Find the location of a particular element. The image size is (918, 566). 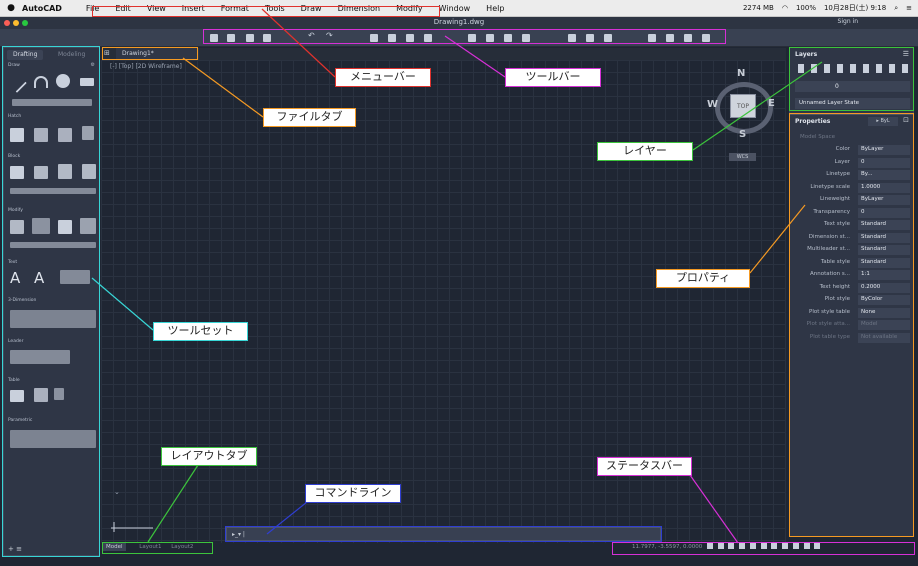

callout-toolbar: ツールバー is located at coordinates (553, 77).